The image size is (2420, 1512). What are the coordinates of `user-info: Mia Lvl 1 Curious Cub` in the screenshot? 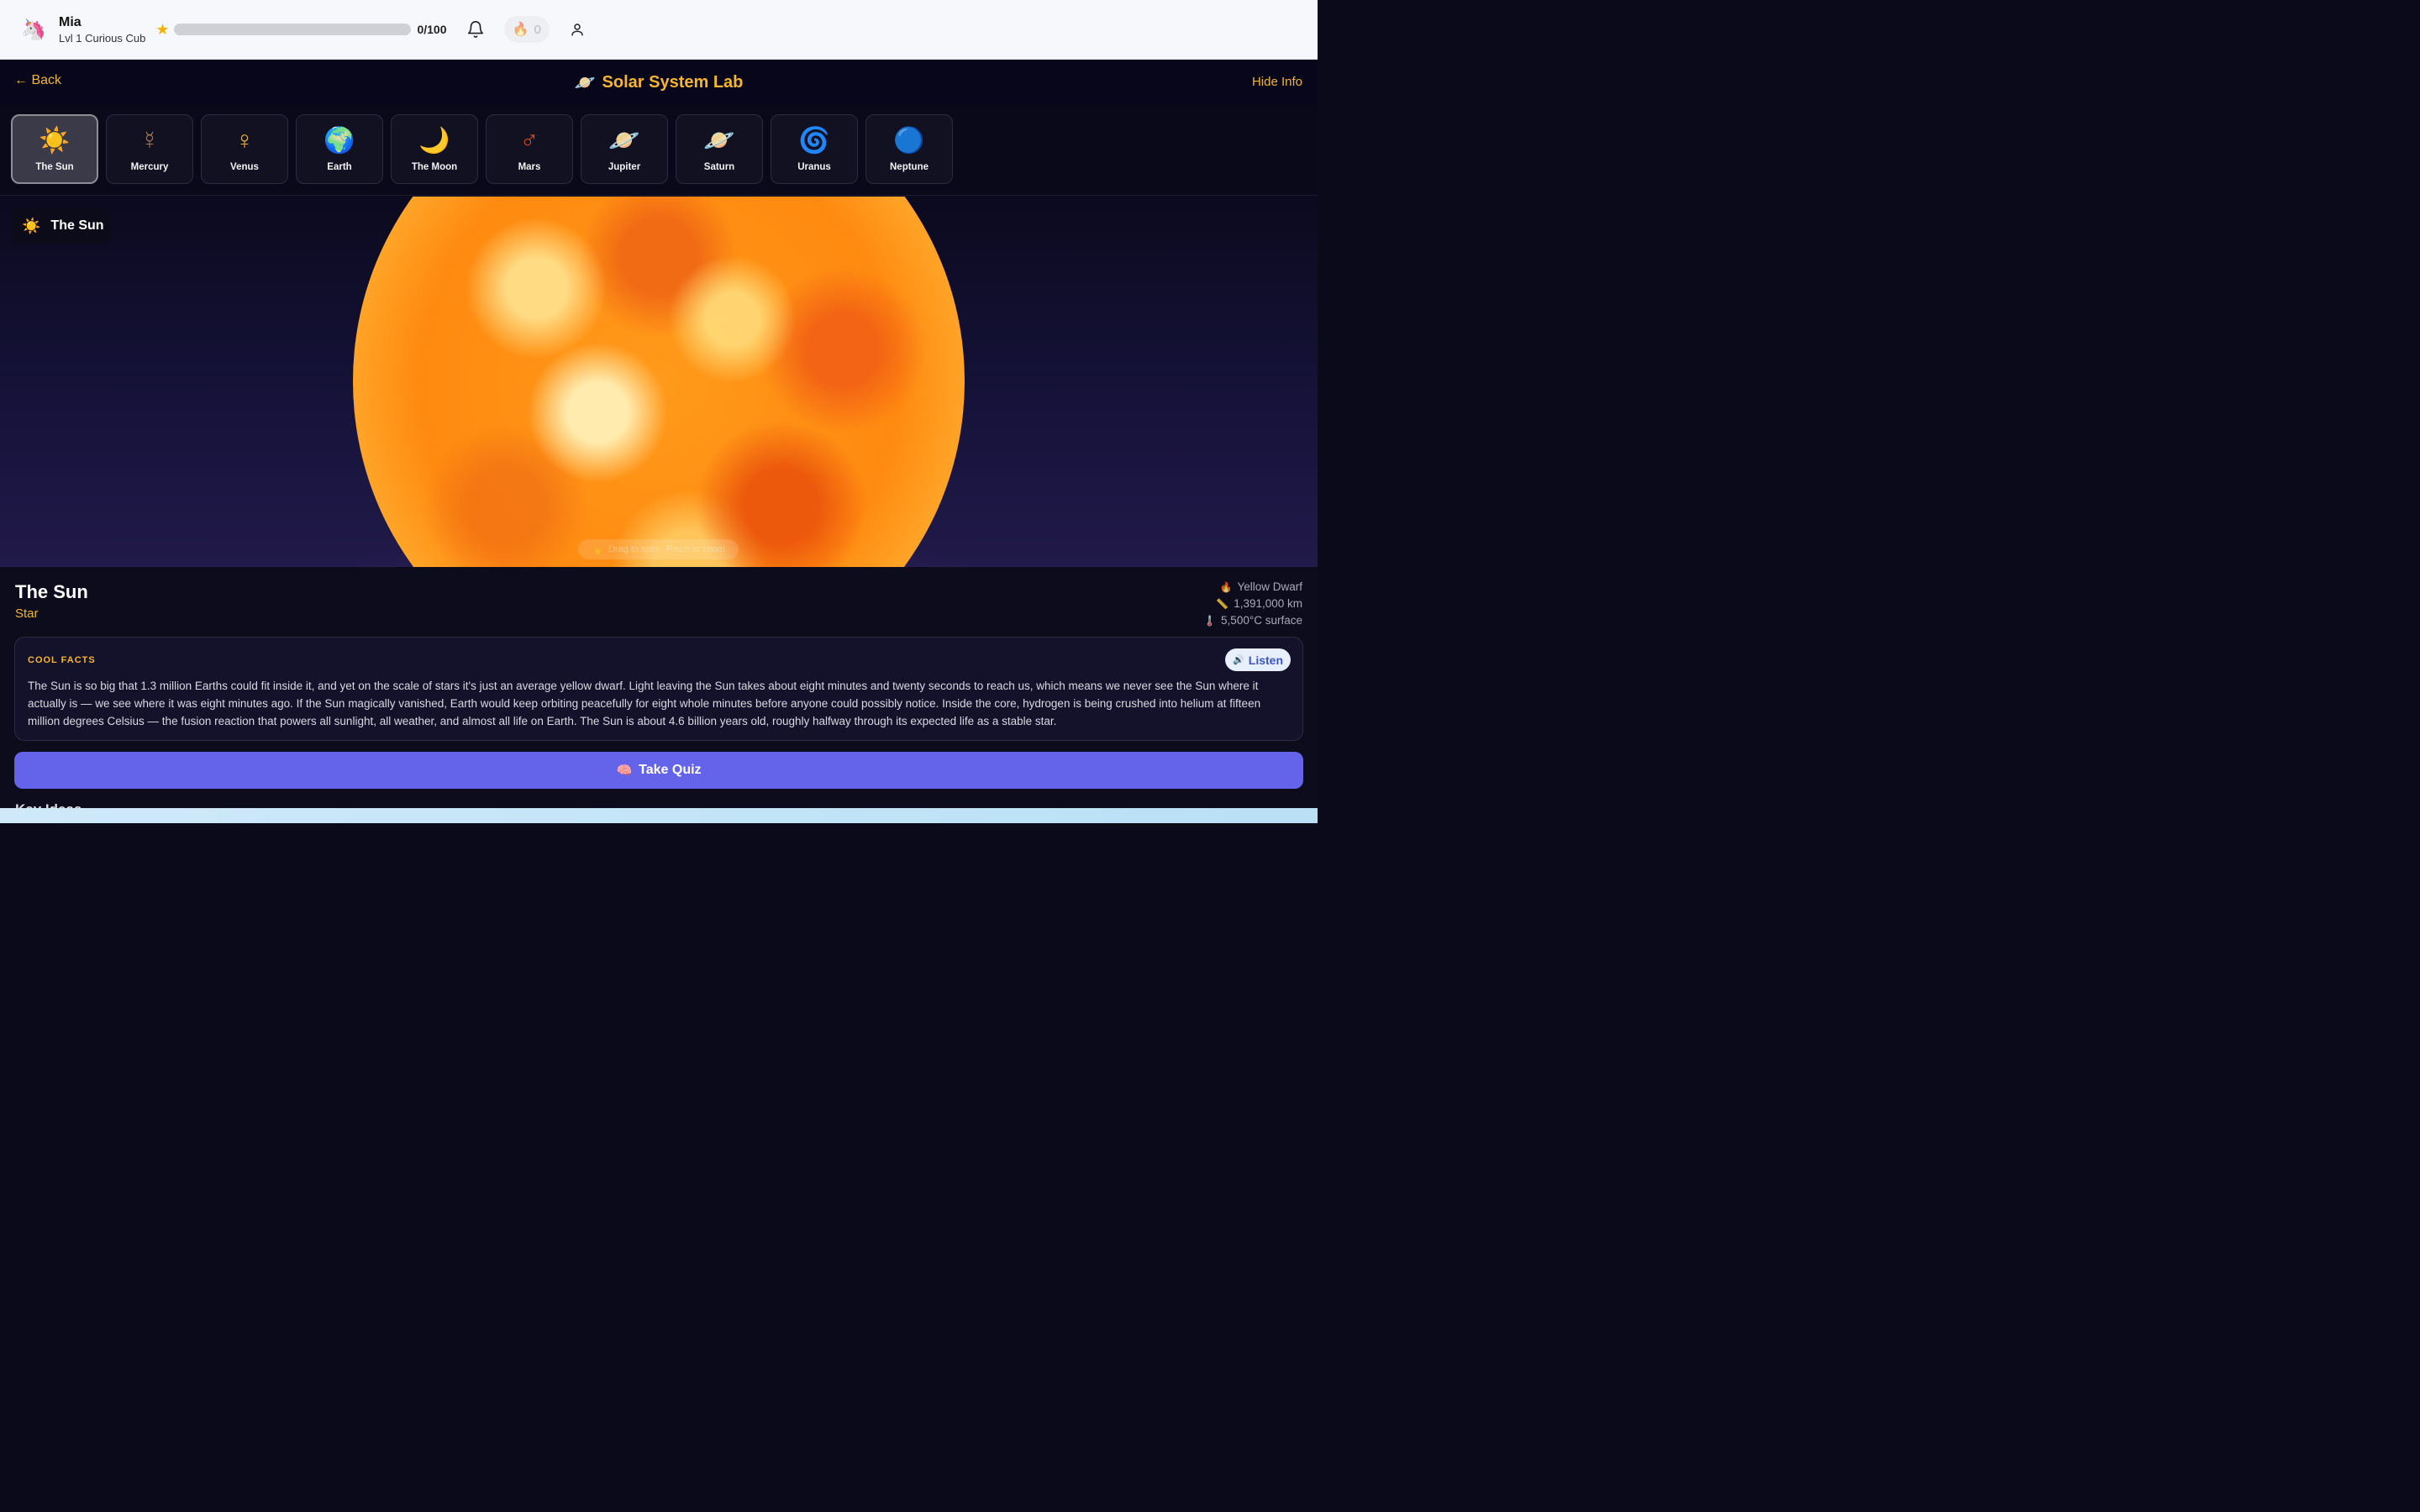 It's located at (102, 29).